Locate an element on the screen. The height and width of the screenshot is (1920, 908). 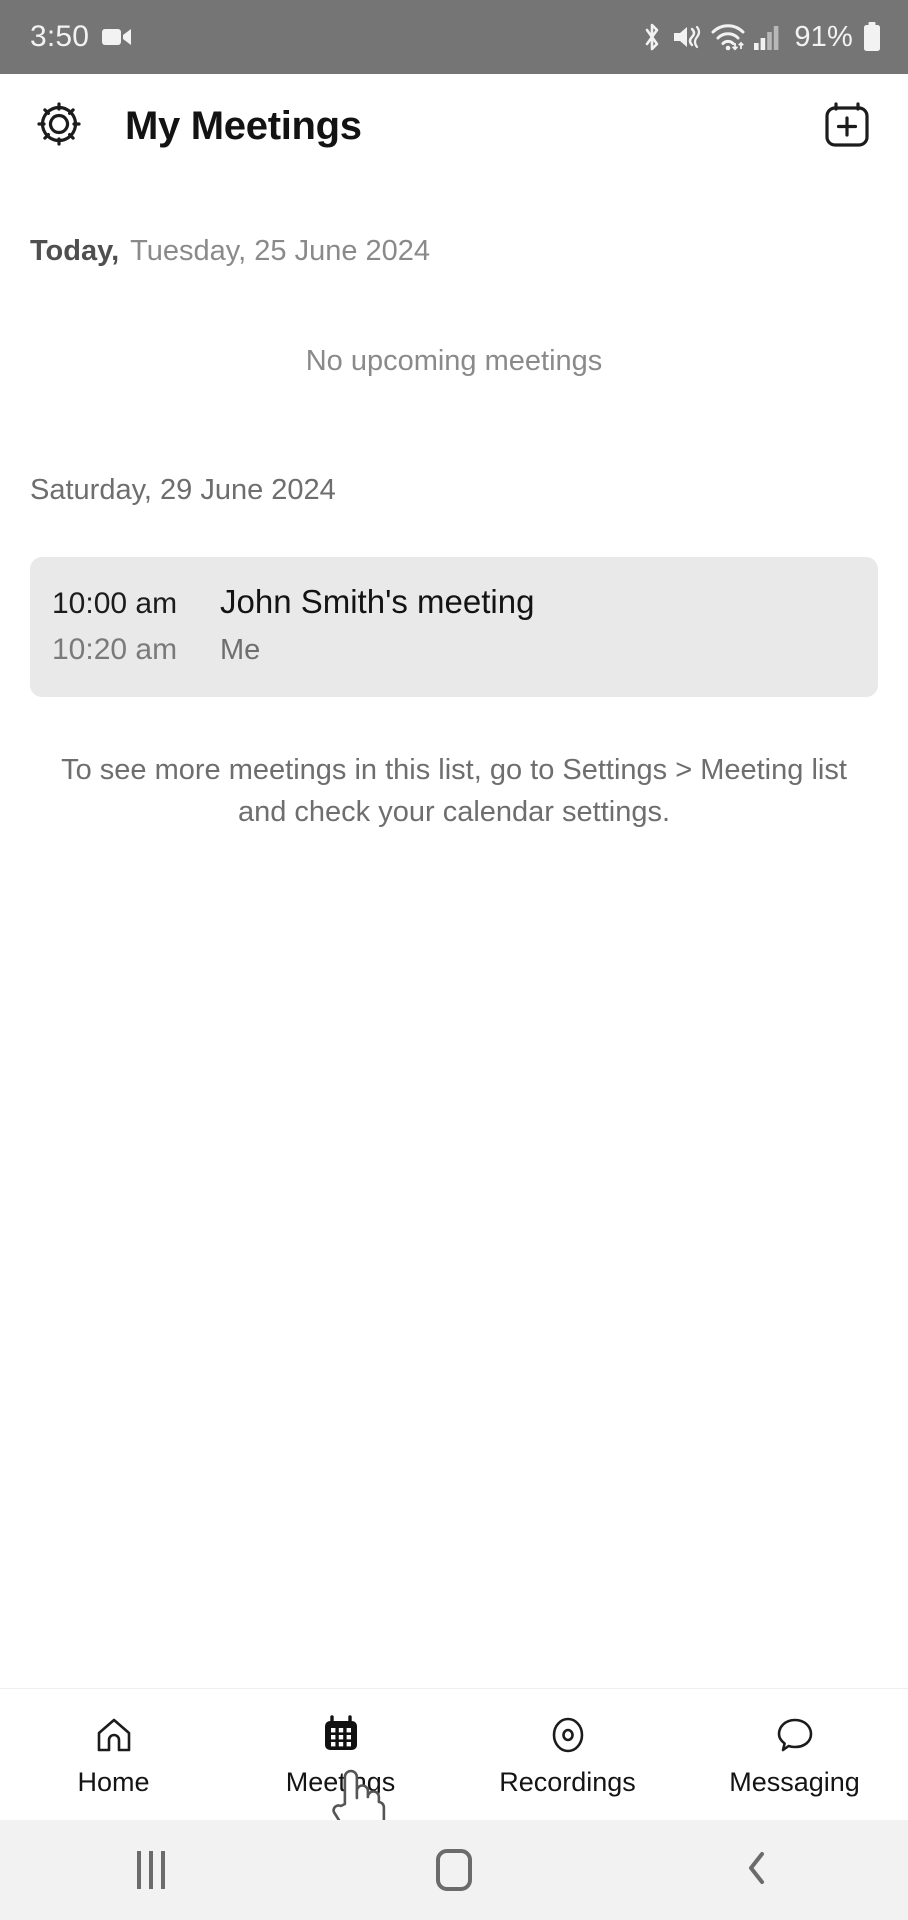
tab-messaging: Messaging is located at coordinates (794, 1755).